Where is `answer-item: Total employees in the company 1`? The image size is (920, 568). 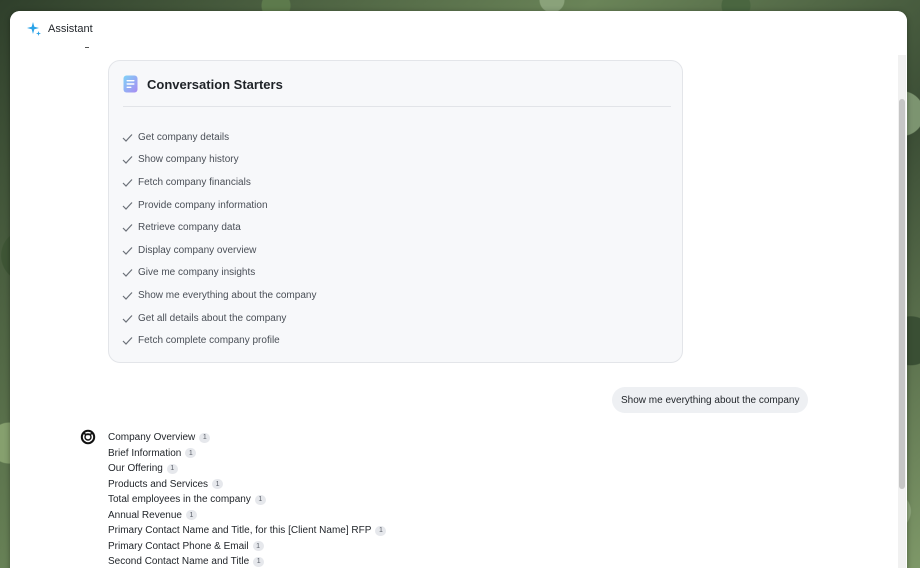 answer-item: Total employees in the company 1 is located at coordinates (247, 500).